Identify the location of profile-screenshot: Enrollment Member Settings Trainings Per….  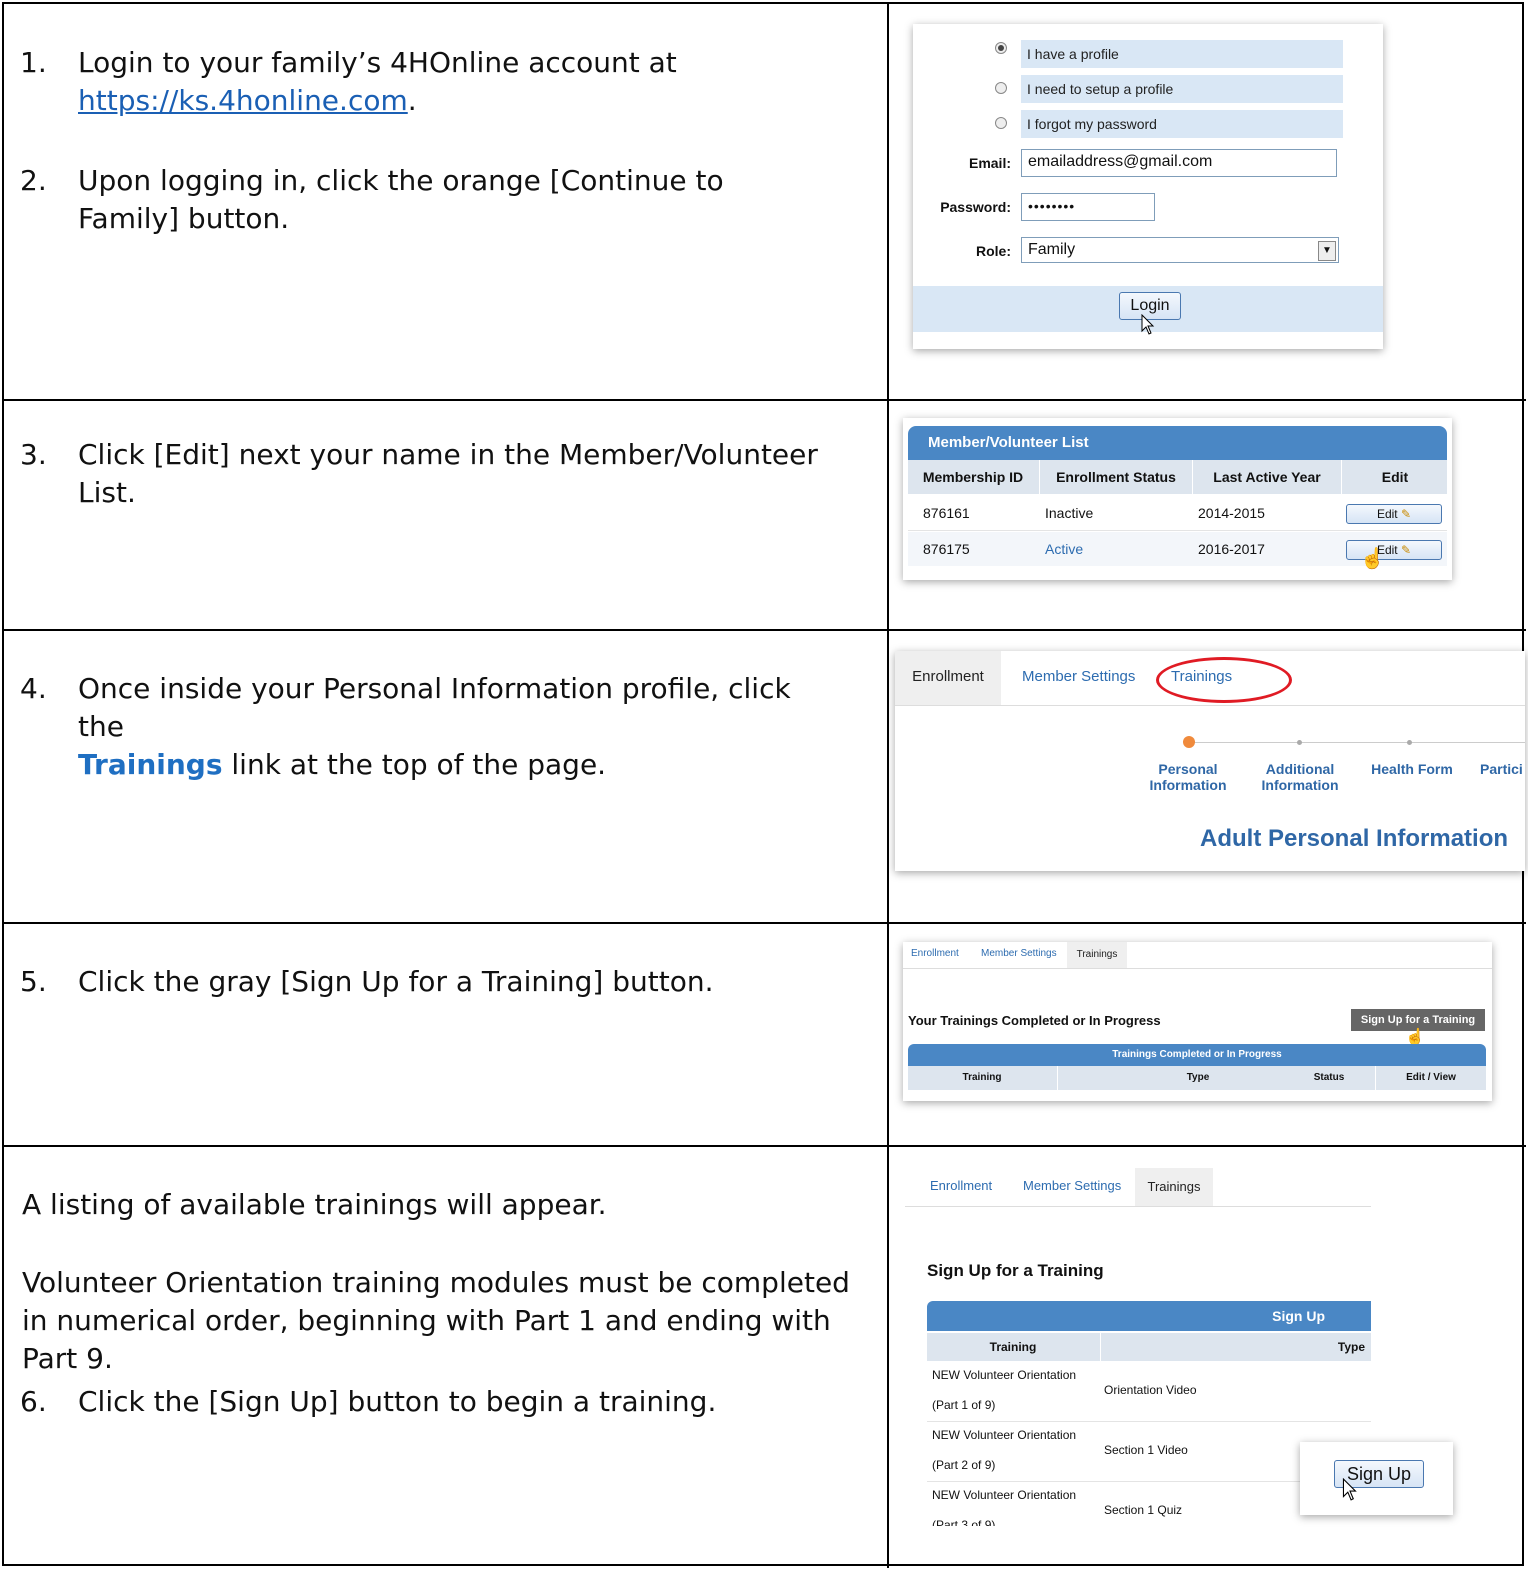
(1210, 761).